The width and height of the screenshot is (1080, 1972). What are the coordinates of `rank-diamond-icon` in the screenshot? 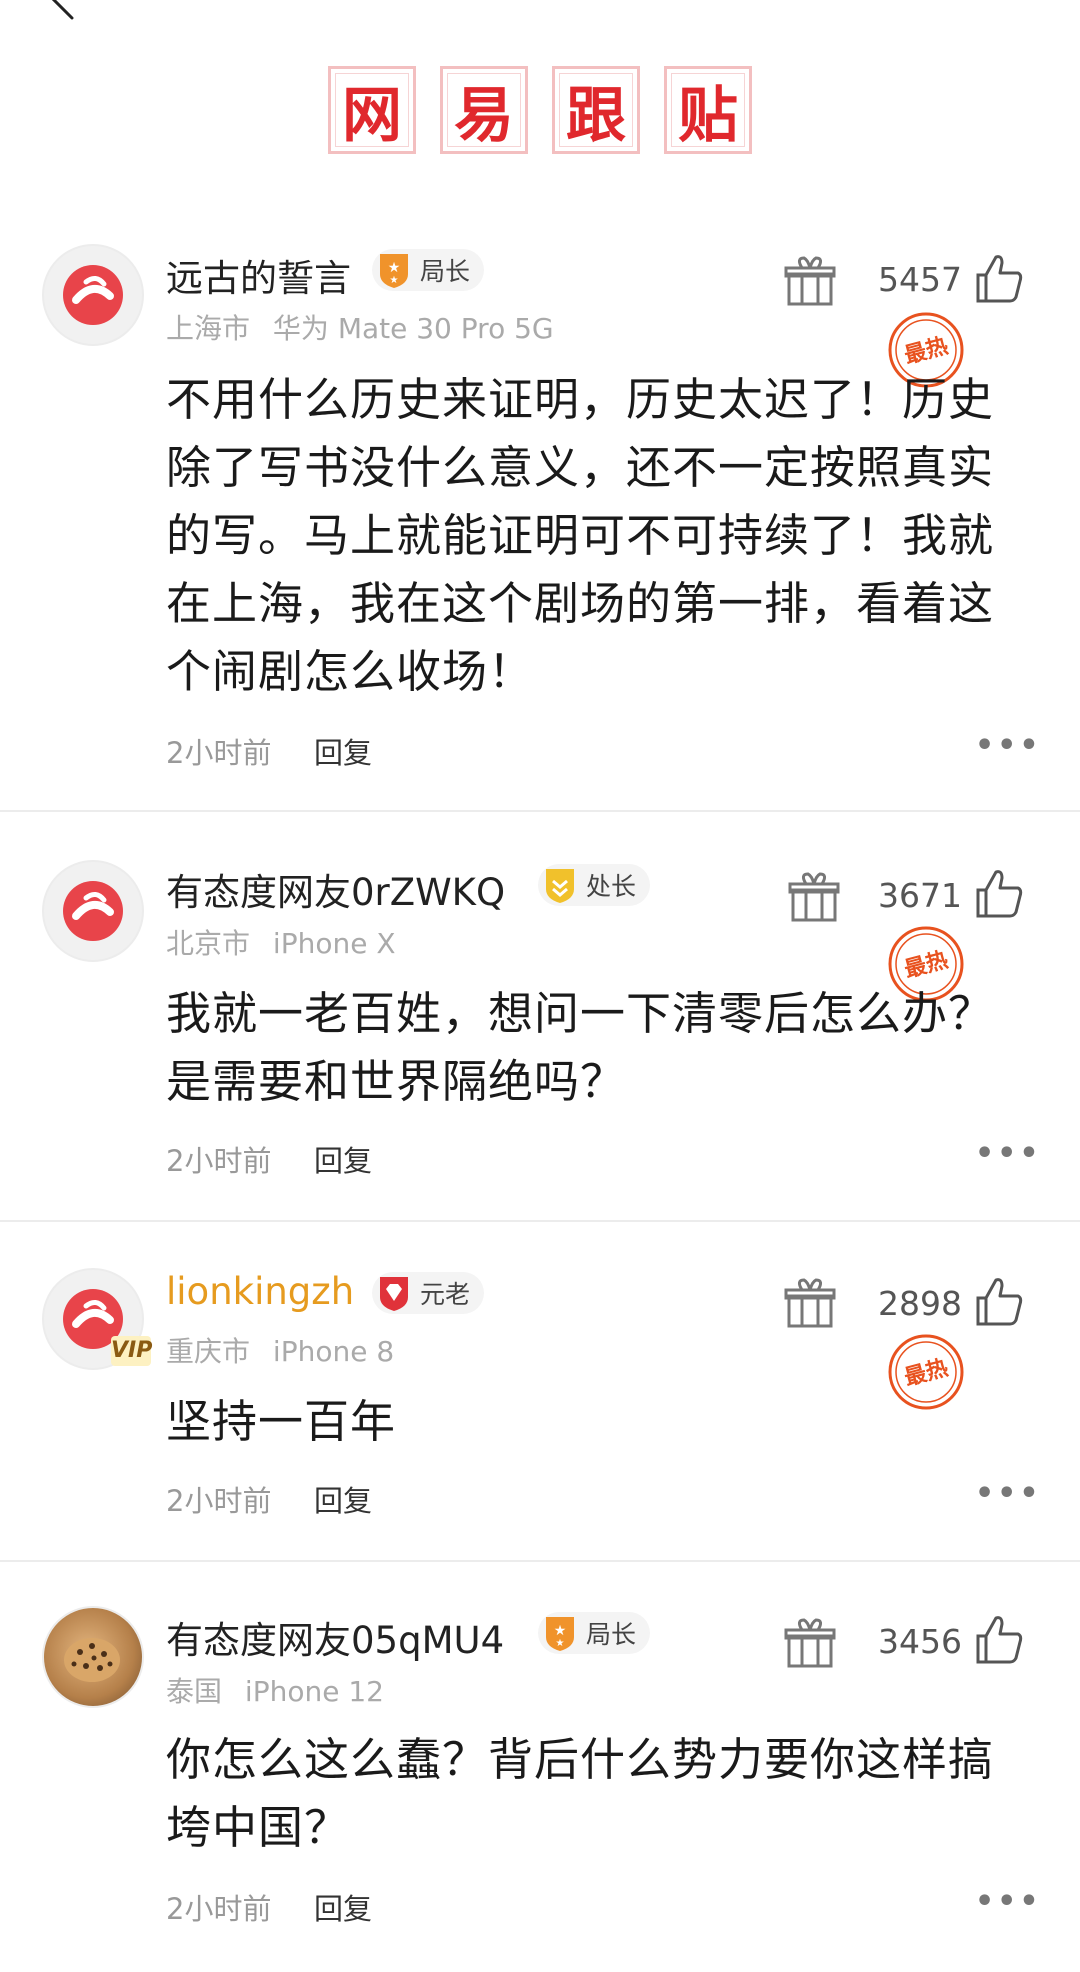 It's located at (394, 1294).